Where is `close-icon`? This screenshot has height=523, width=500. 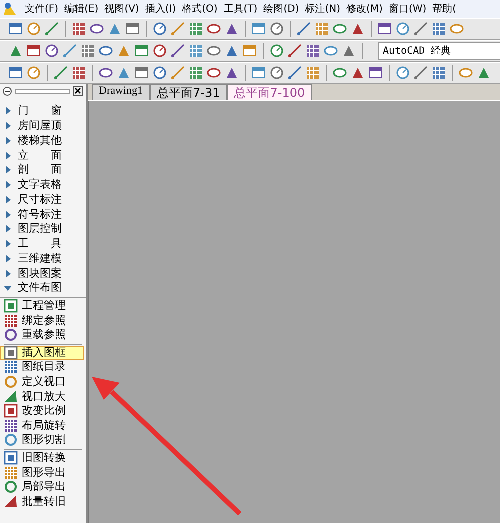
close-icon is located at coordinates (78, 91).